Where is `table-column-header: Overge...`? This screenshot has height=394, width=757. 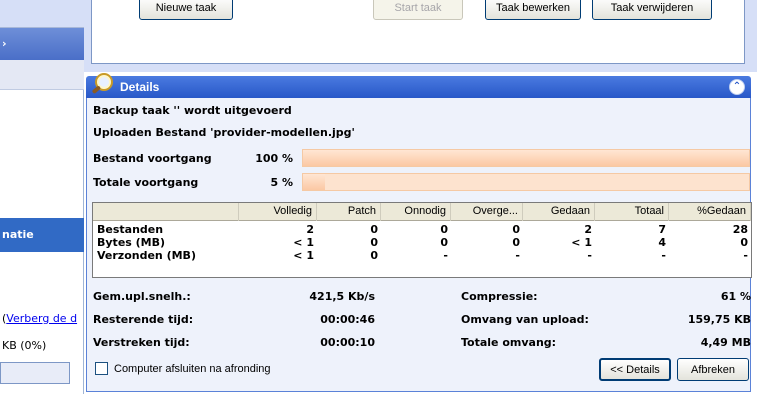
table-column-header: Overge... is located at coordinates (487, 212).